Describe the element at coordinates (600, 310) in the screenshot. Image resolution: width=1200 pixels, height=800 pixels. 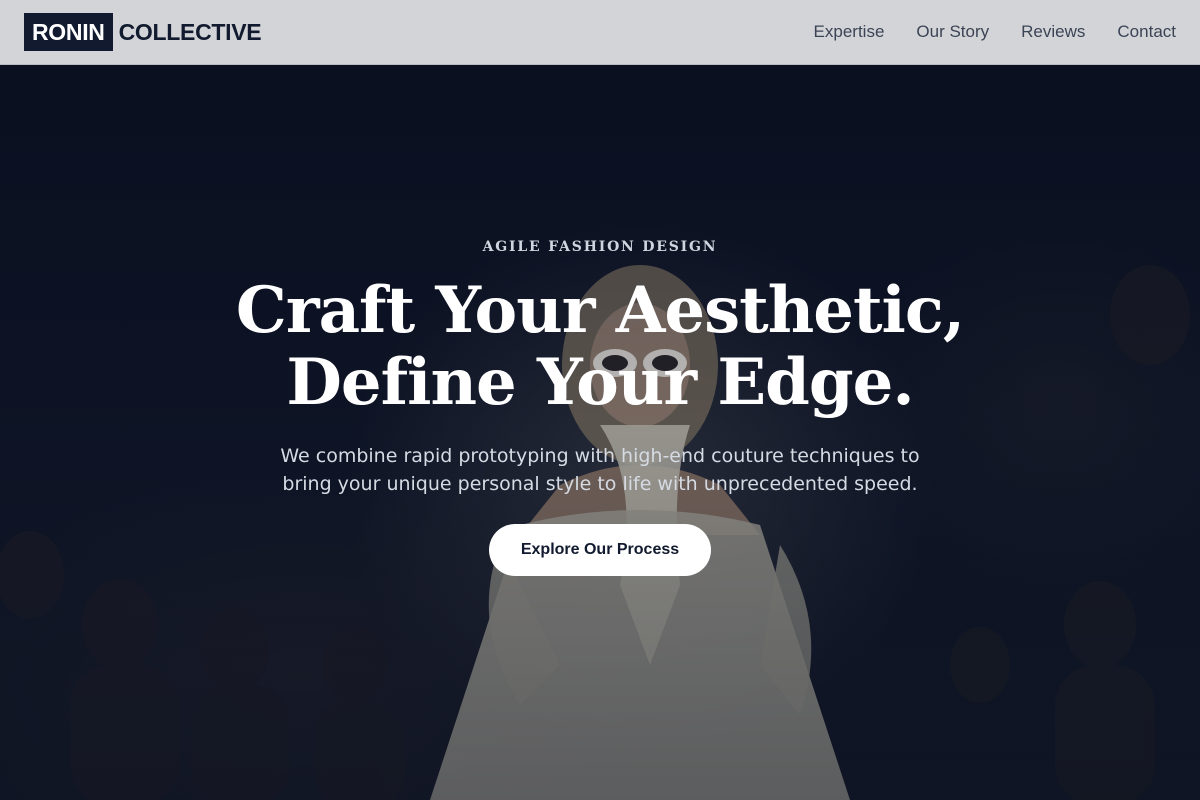
I see `hero-headline-line1: Craft Your Aesthetic,` at that location.